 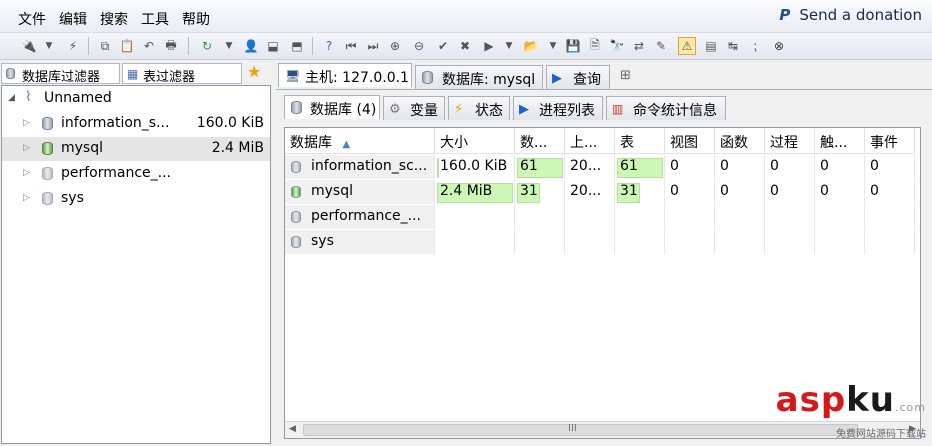 I want to click on tab-command-stats: ▥ 命令统计信息, so click(x=666, y=108).